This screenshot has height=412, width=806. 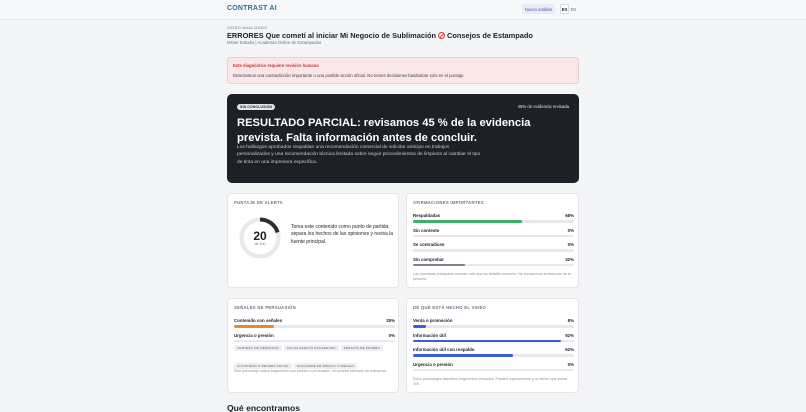 What do you see at coordinates (427, 215) in the screenshot?
I see `metric-label: Respaldadas` at bounding box center [427, 215].